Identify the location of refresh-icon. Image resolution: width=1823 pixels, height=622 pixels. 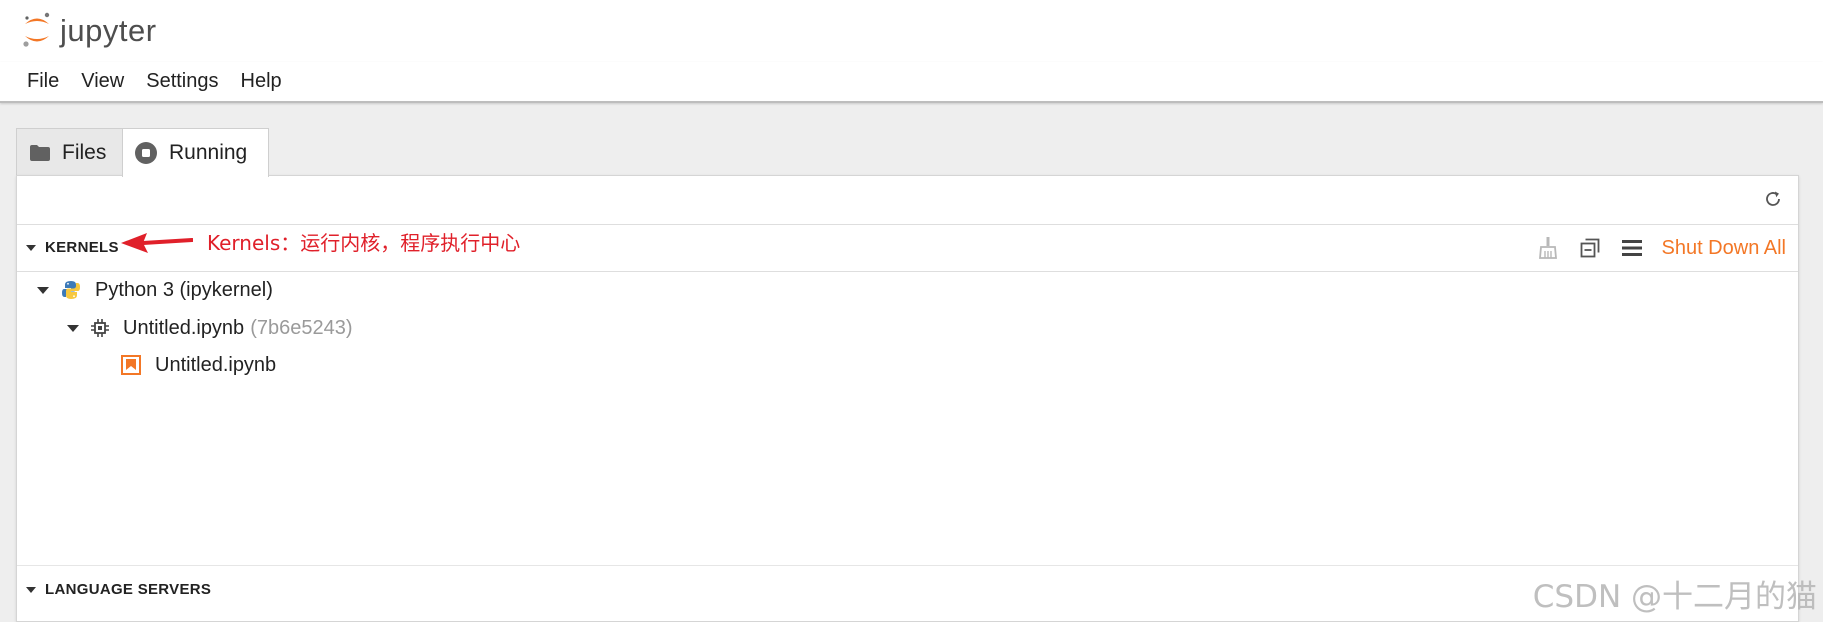
(1773, 198).